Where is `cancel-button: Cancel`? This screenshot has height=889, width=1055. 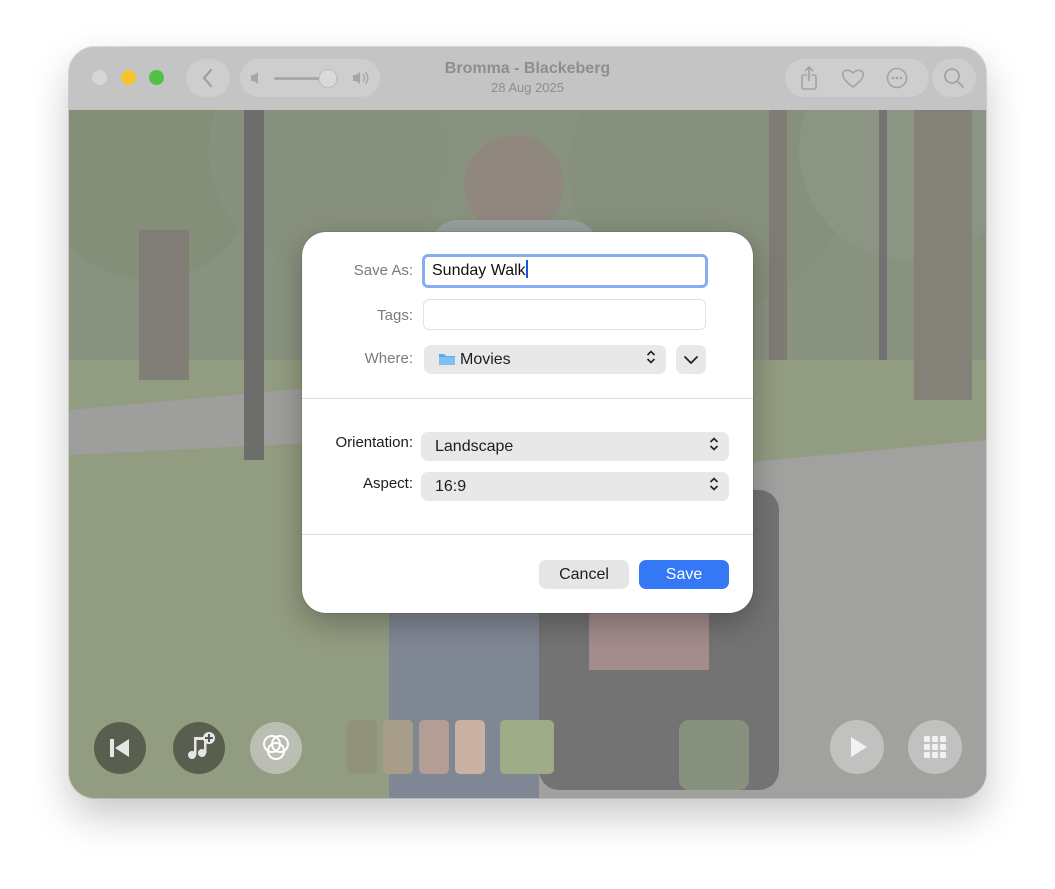 cancel-button: Cancel is located at coordinates (584, 574).